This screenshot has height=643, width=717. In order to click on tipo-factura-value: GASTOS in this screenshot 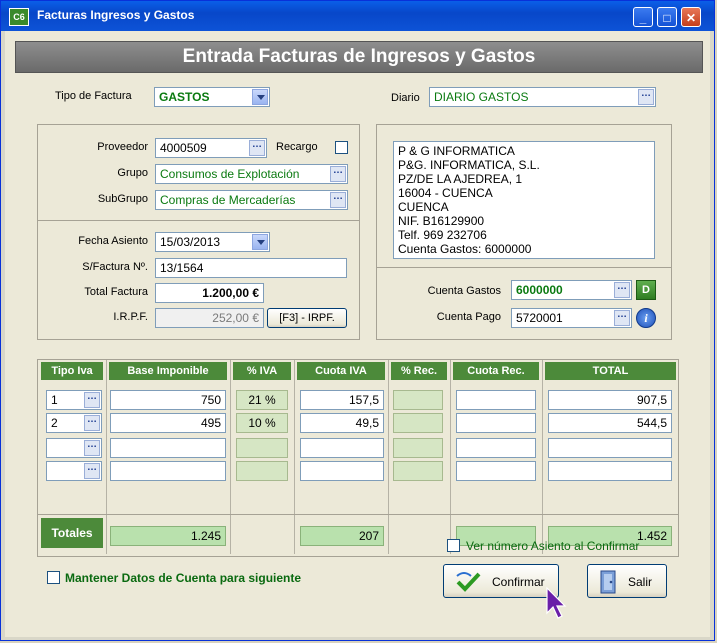, I will do `click(184, 97)`.